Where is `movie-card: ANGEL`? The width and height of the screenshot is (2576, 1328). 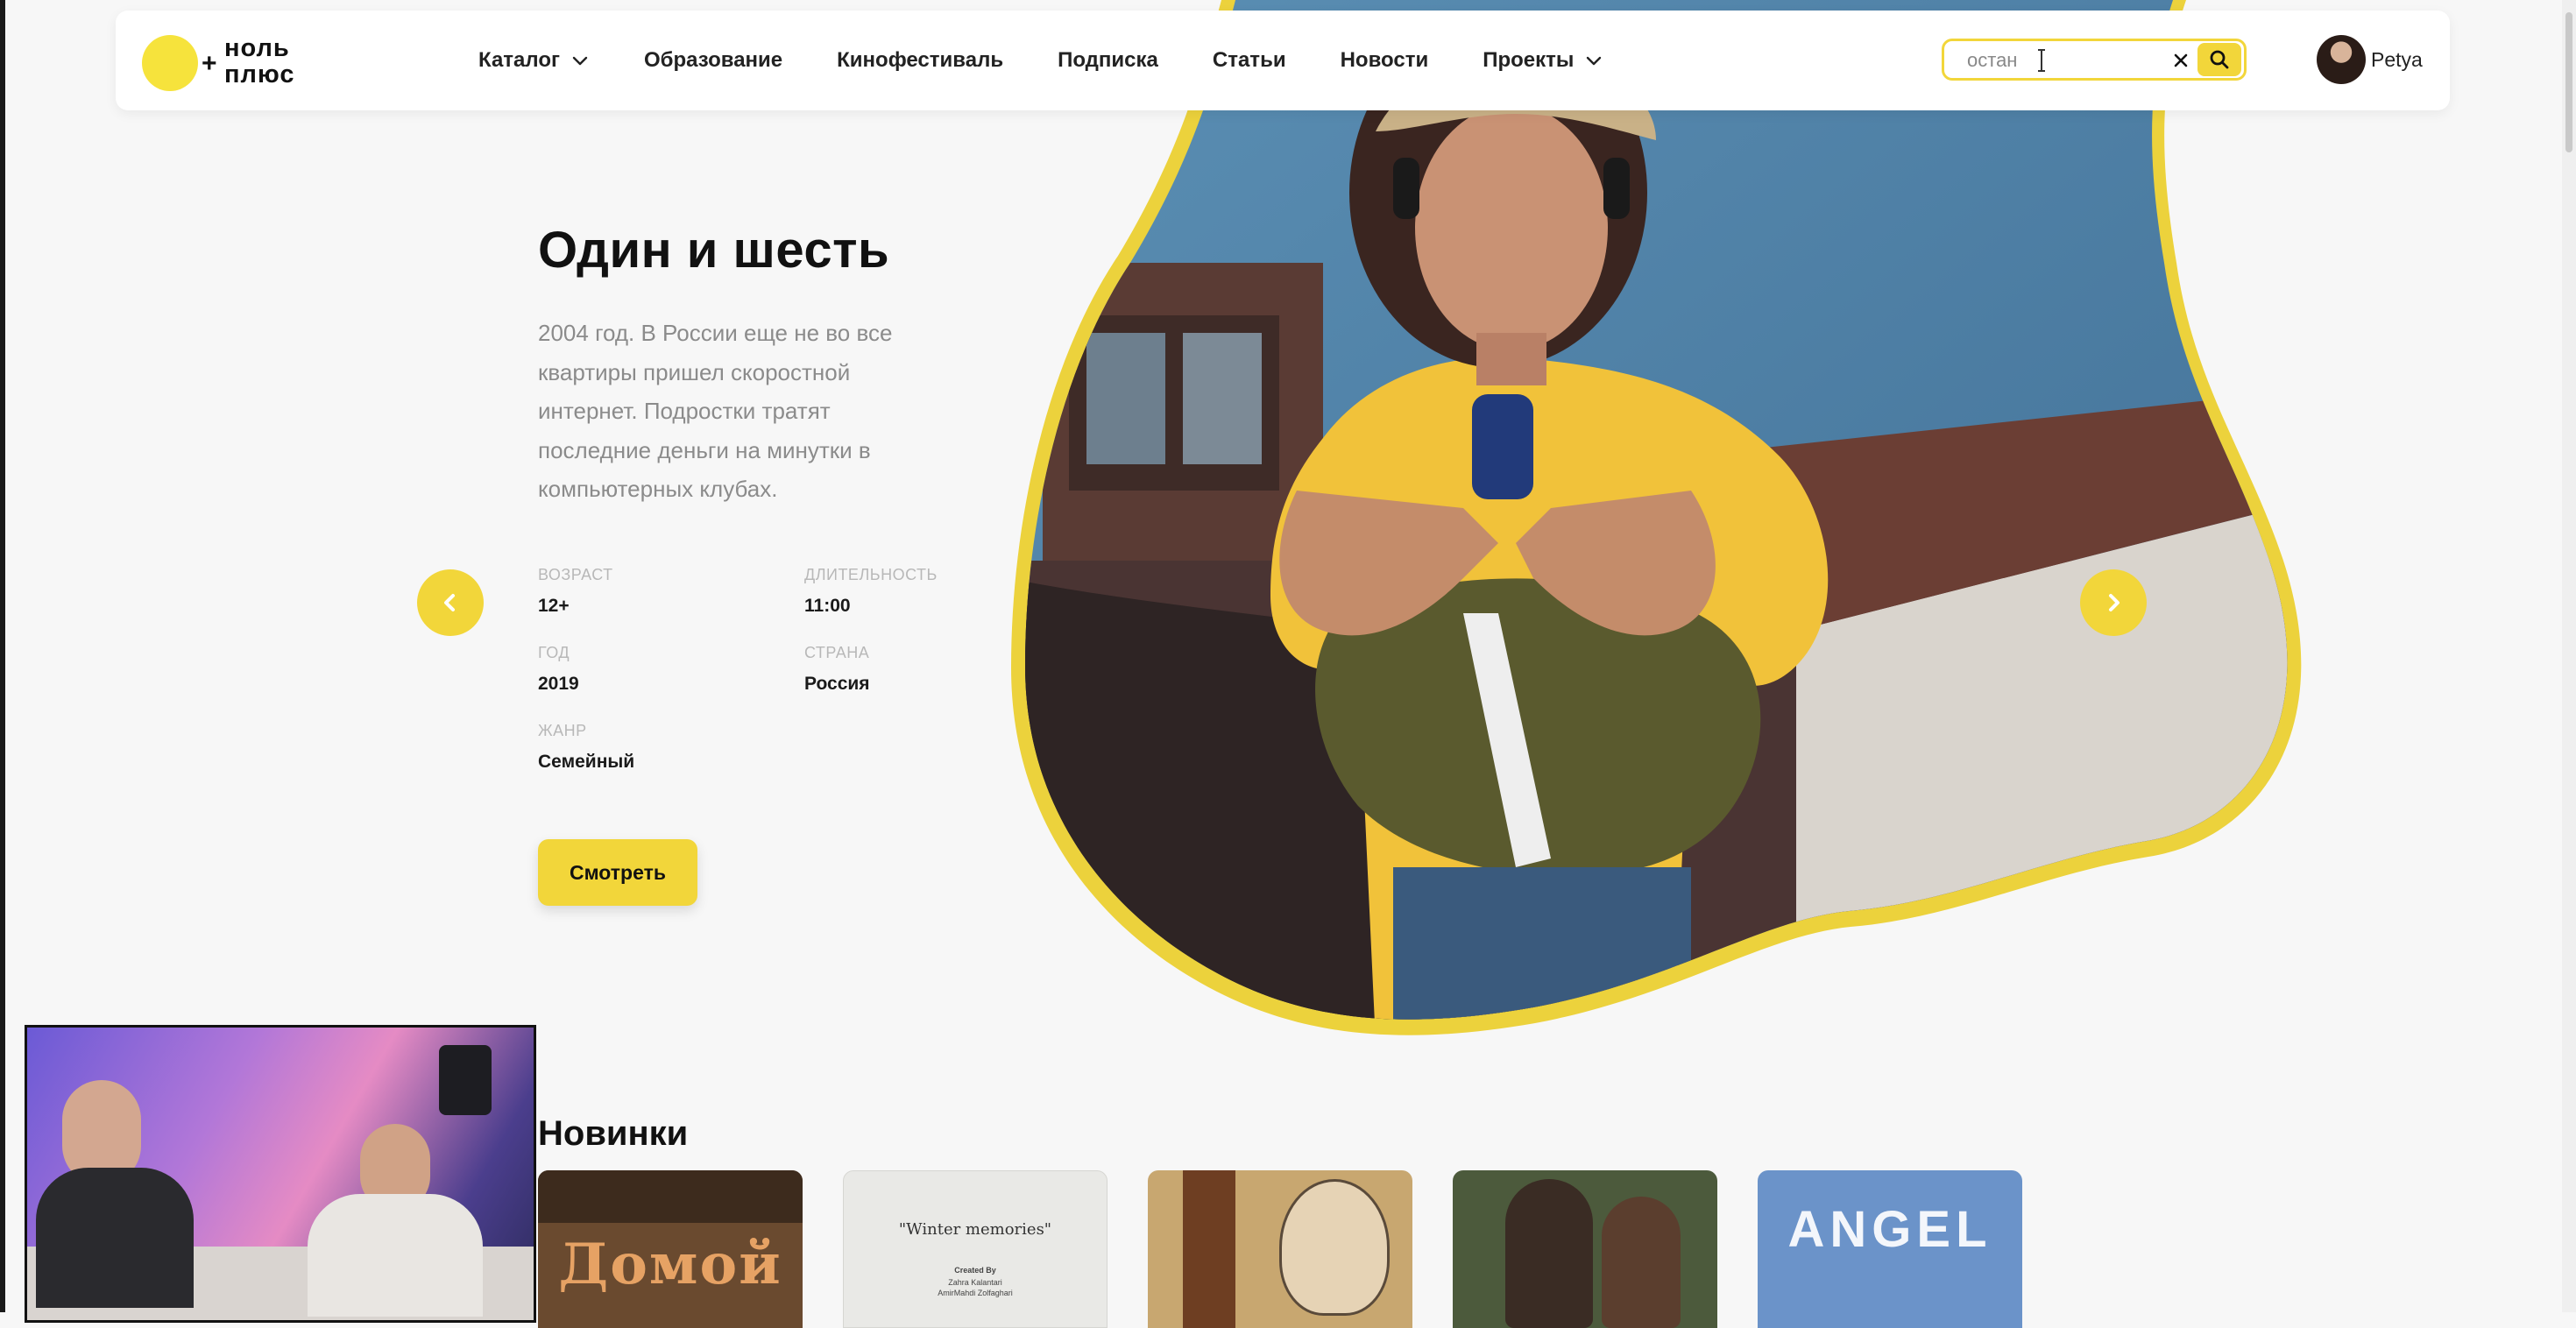 movie-card: ANGEL is located at coordinates (1890, 1249).